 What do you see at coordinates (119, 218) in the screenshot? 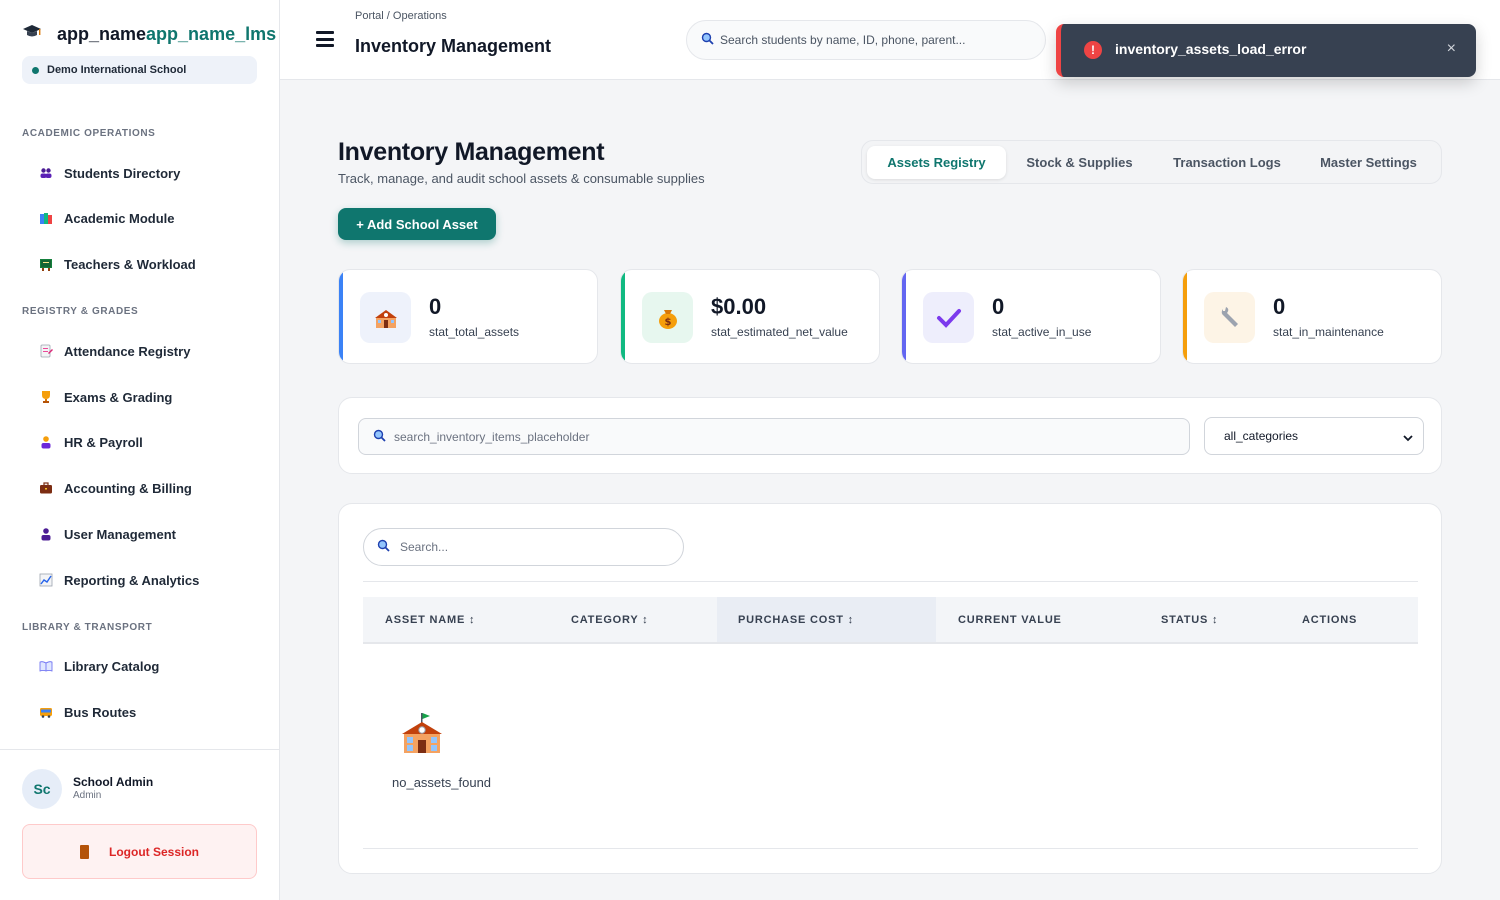
I see `sidebar-item-label: Academic Module` at bounding box center [119, 218].